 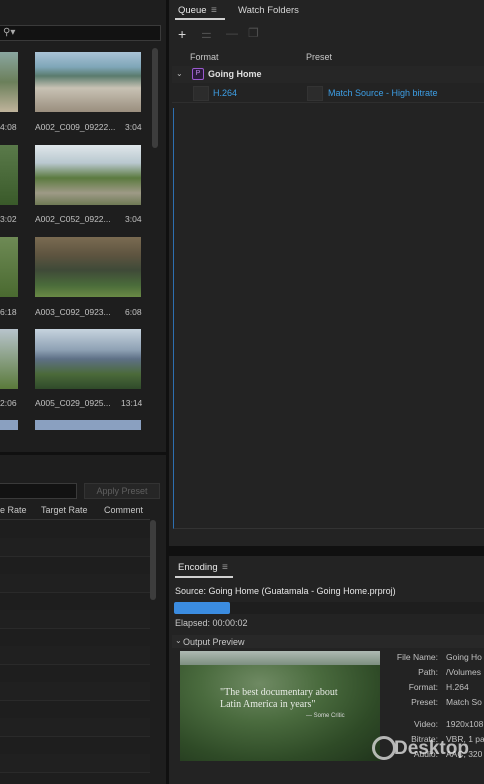 What do you see at coordinates (192, 10) in the screenshot?
I see `tab-queue: Queue` at bounding box center [192, 10].